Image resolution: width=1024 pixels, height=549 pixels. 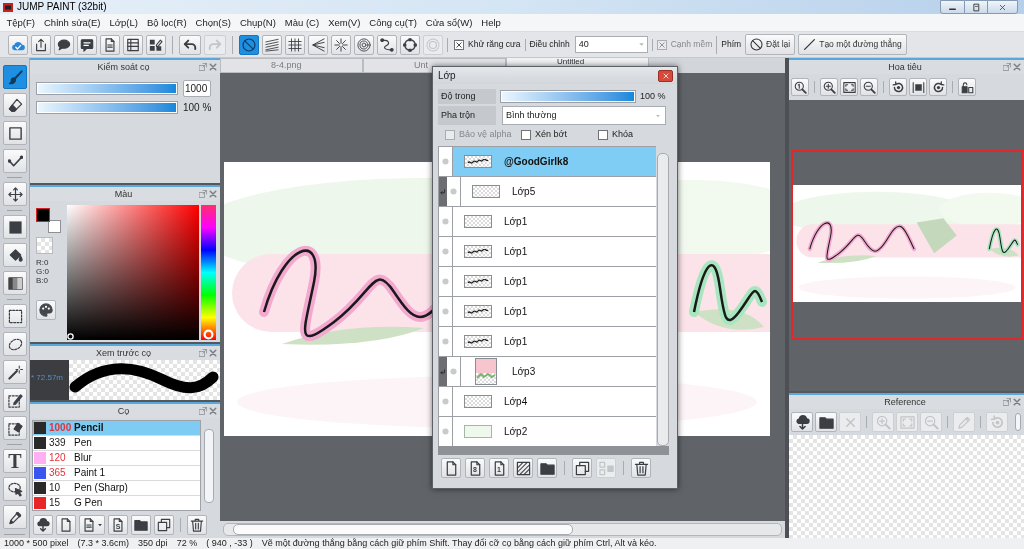 What do you see at coordinates (829, 87) in the screenshot?
I see `zoom-in-button` at bounding box center [829, 87].